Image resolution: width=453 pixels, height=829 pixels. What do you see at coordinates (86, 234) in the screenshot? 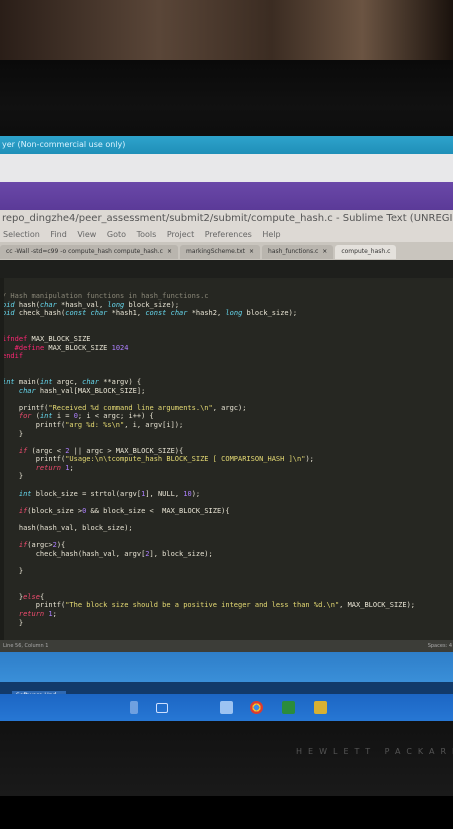
I see `menu-view: View` at bounding box center [86, 234].